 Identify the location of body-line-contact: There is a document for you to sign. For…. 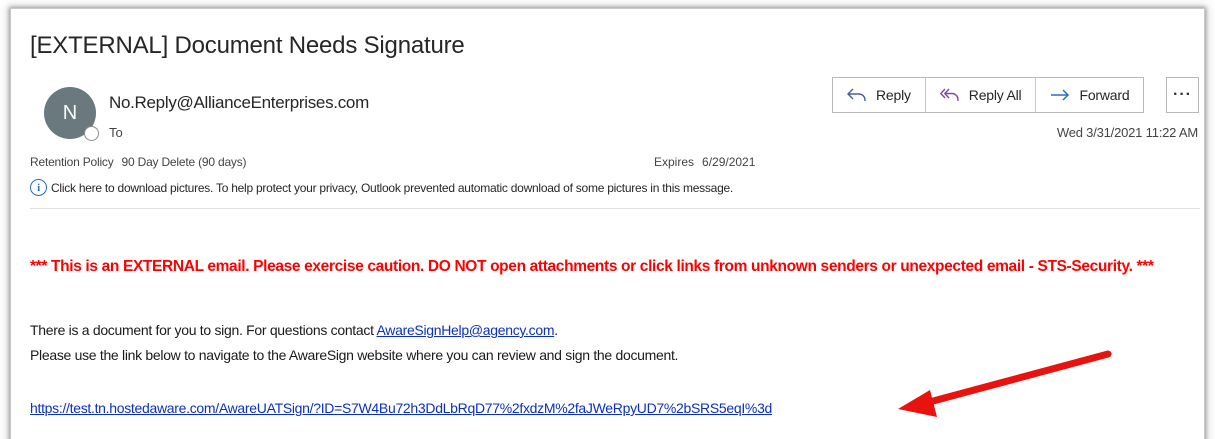
(294, 330).